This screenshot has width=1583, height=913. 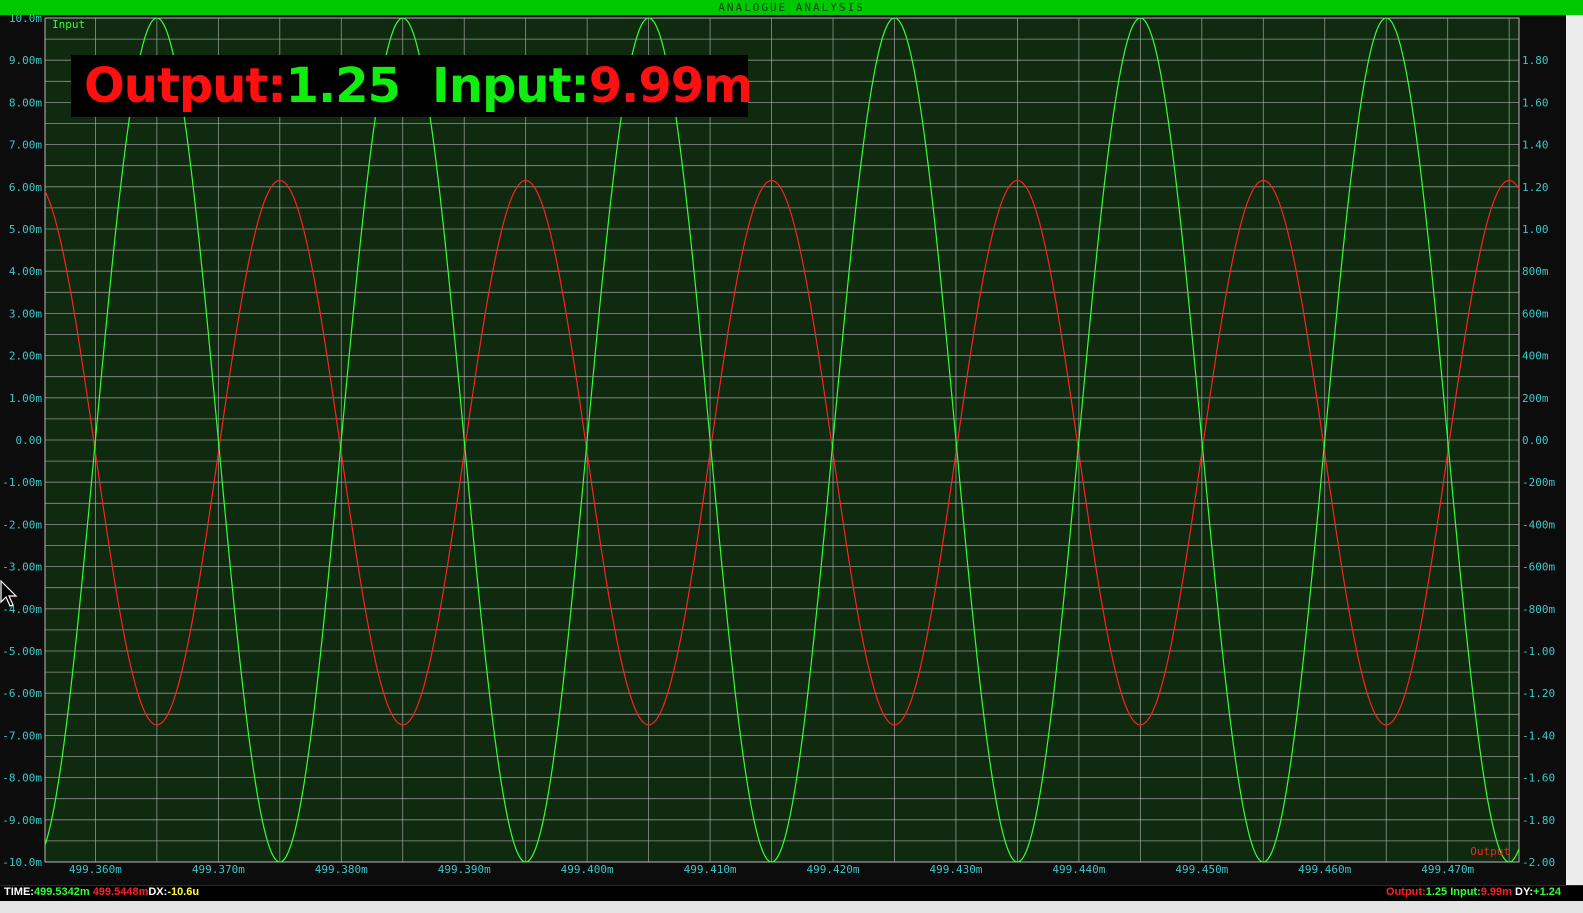 What do you see at coordinates (1535, 145) in the screenshot?
I see `right-axis-tick-label: 1.40` at bounding box center [1535, 145].